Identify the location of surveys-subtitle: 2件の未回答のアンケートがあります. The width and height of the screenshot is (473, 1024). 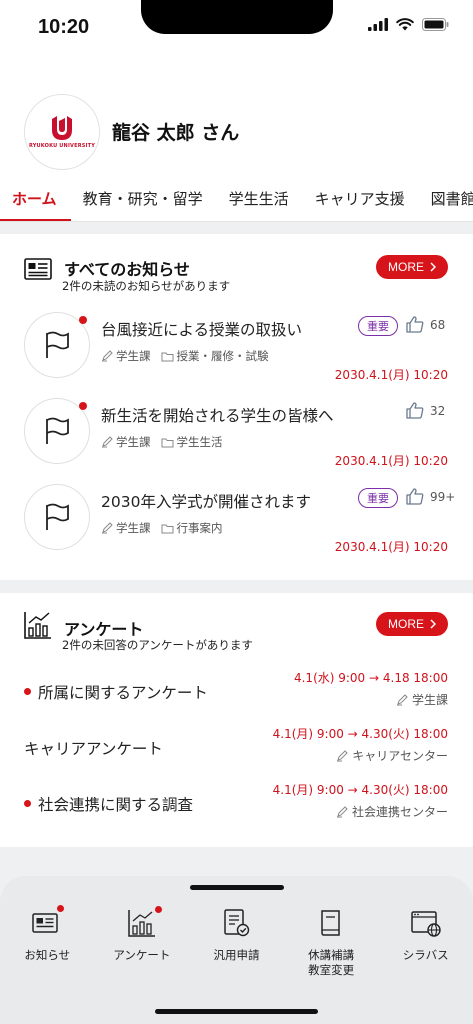
(157, 645).